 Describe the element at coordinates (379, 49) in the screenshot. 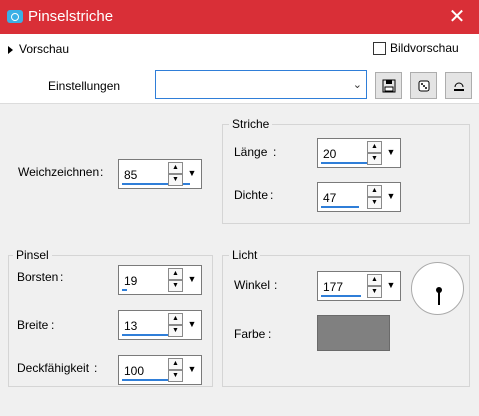

I see `image-preview-checkbox` at that location.